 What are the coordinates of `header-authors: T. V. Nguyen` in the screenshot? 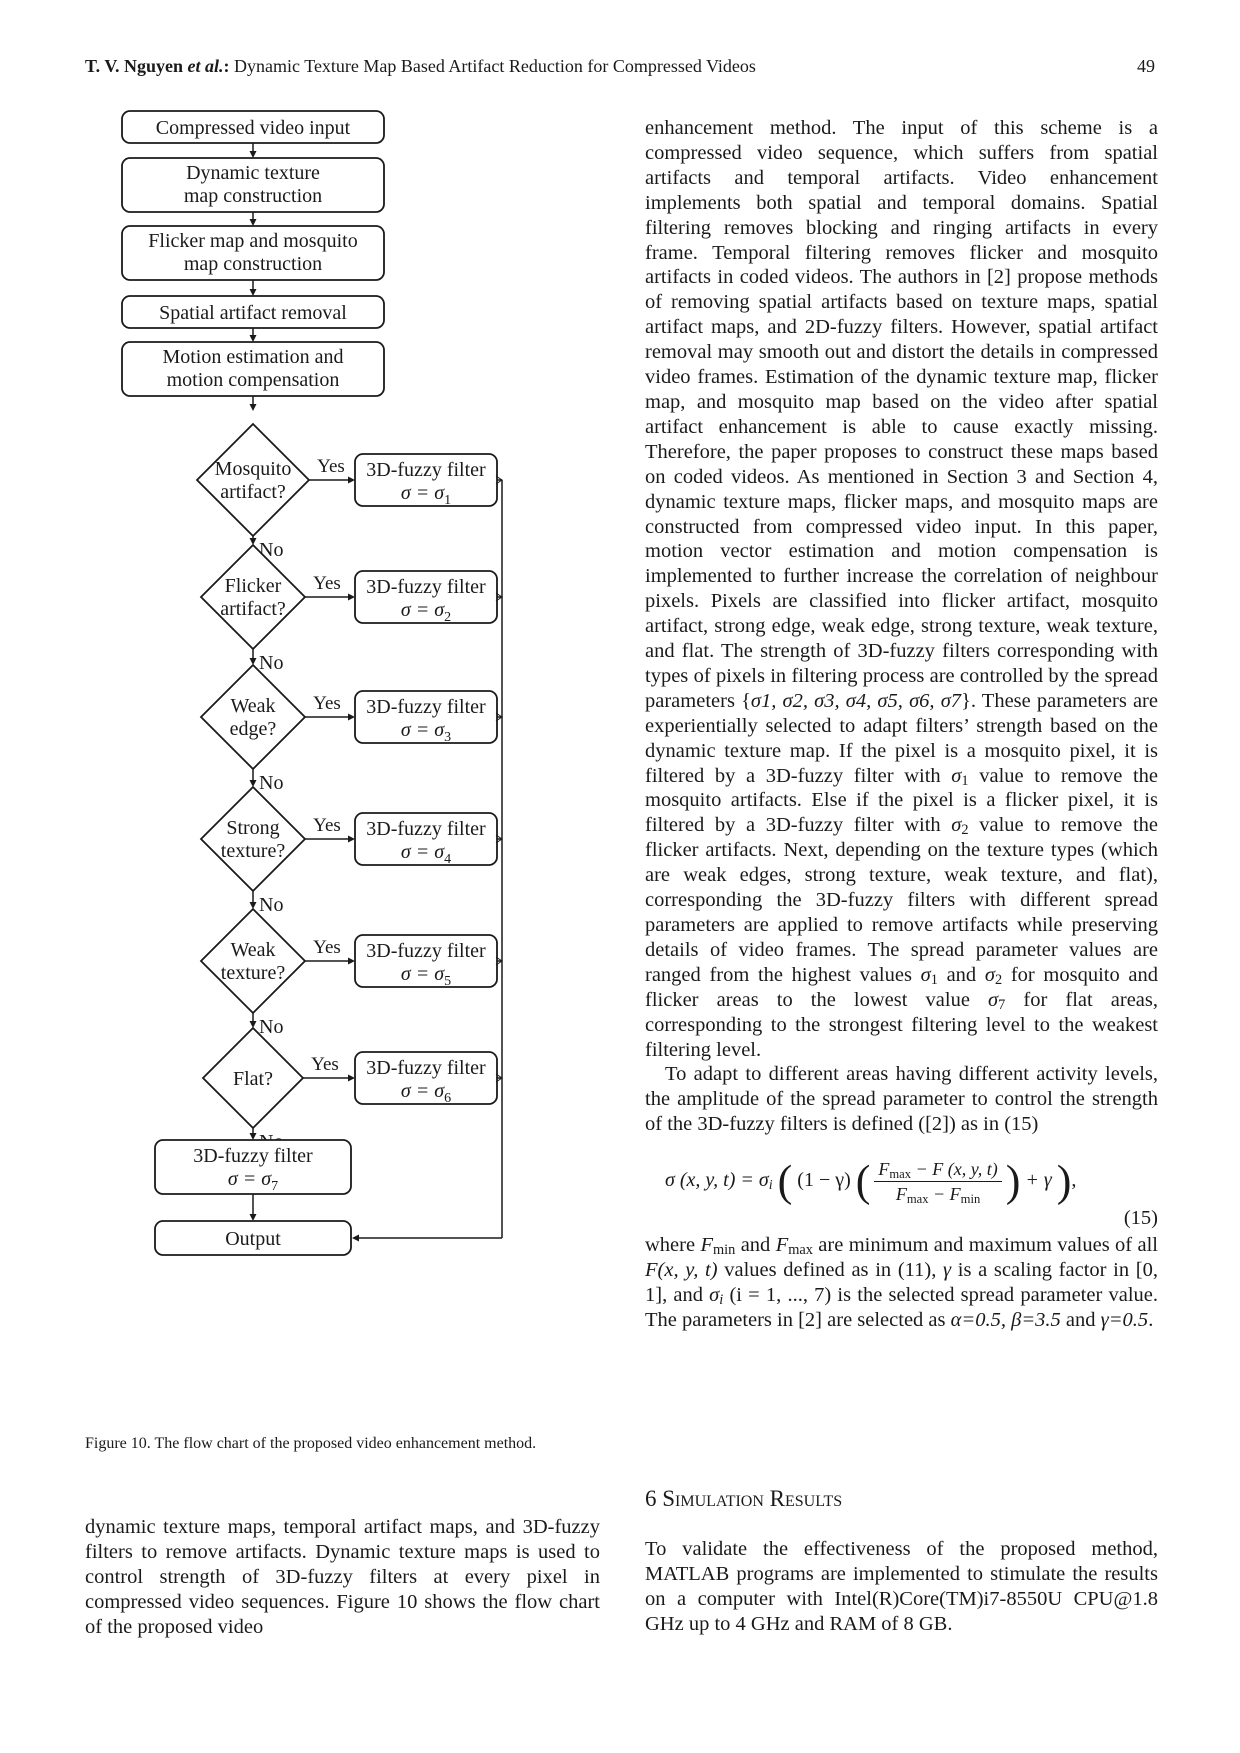 It's located at (134, 66).